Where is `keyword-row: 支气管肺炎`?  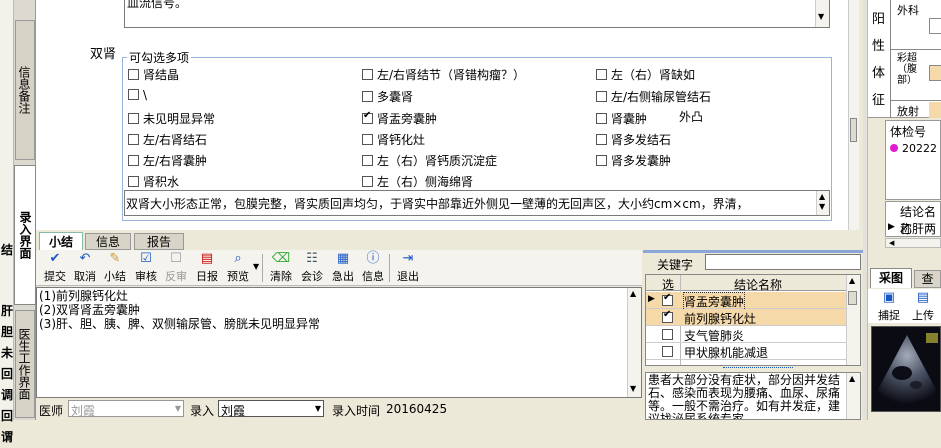
keyword-row: 支气管肺炎 is located at coordinates (746, 334).